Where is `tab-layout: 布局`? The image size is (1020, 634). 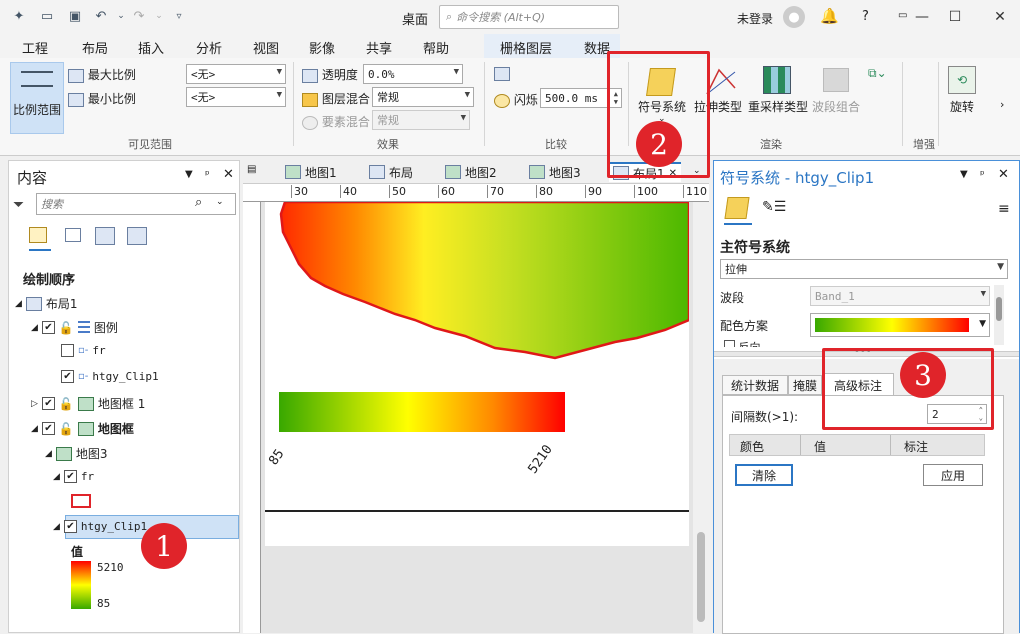
tab-layout: 布局 is located at coordinates (95, 47).